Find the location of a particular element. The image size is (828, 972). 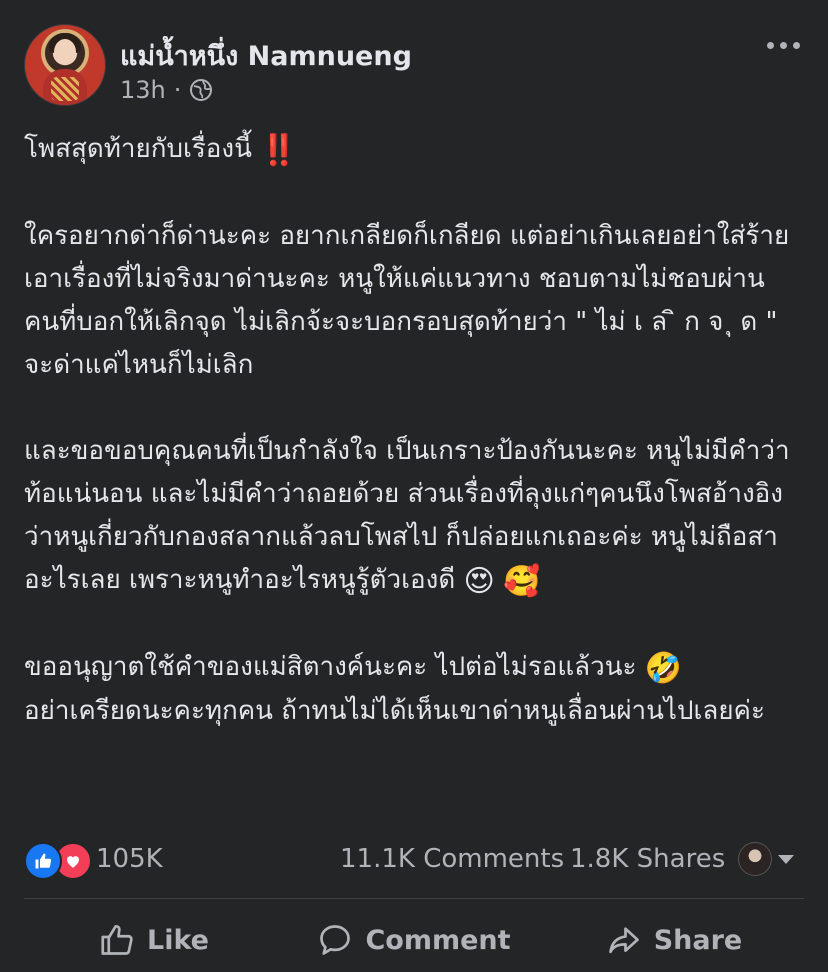

comment-label: Comment is located at coordinates (438, 940).